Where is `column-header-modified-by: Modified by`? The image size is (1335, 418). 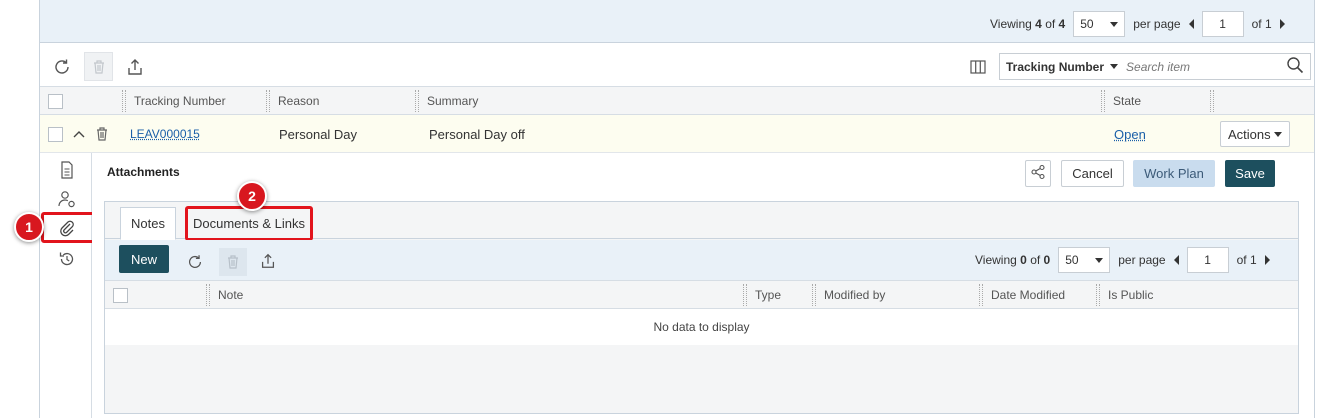 column-header-modified-by: Modified by is located at coordinates (896, 295).